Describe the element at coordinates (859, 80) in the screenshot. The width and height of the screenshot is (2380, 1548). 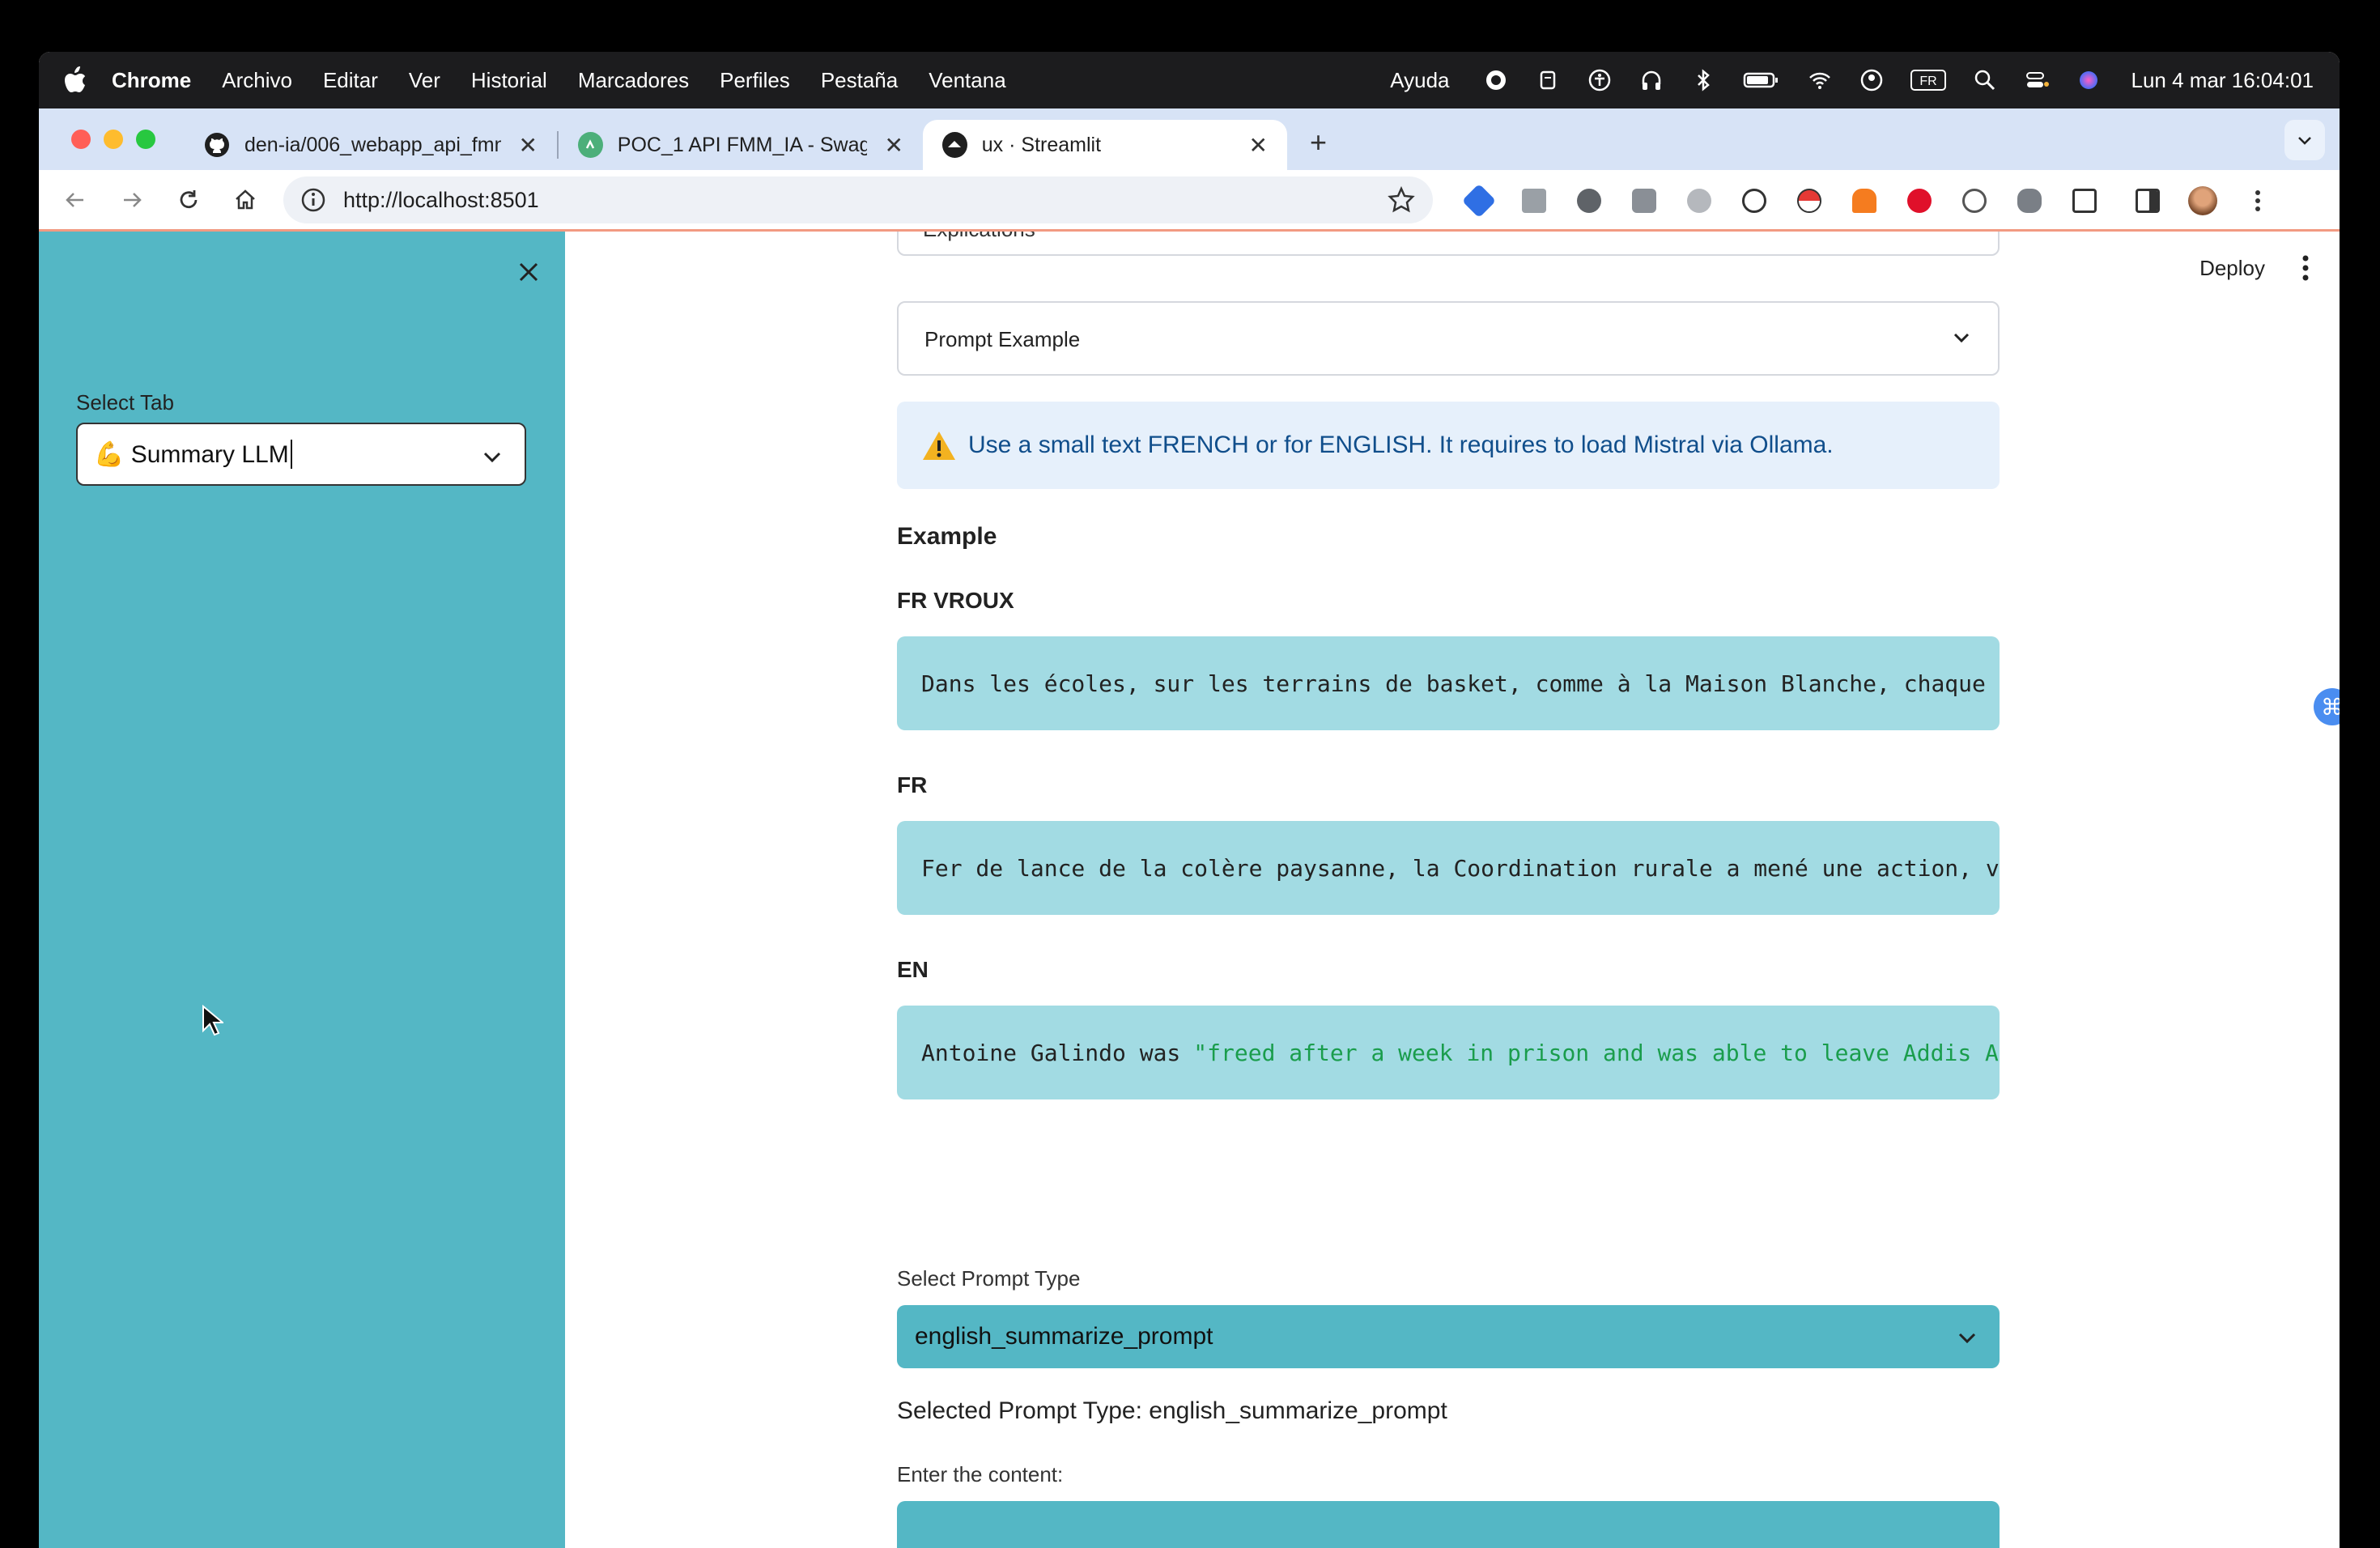
I see `menu-pestana: Pestaña` at that location.